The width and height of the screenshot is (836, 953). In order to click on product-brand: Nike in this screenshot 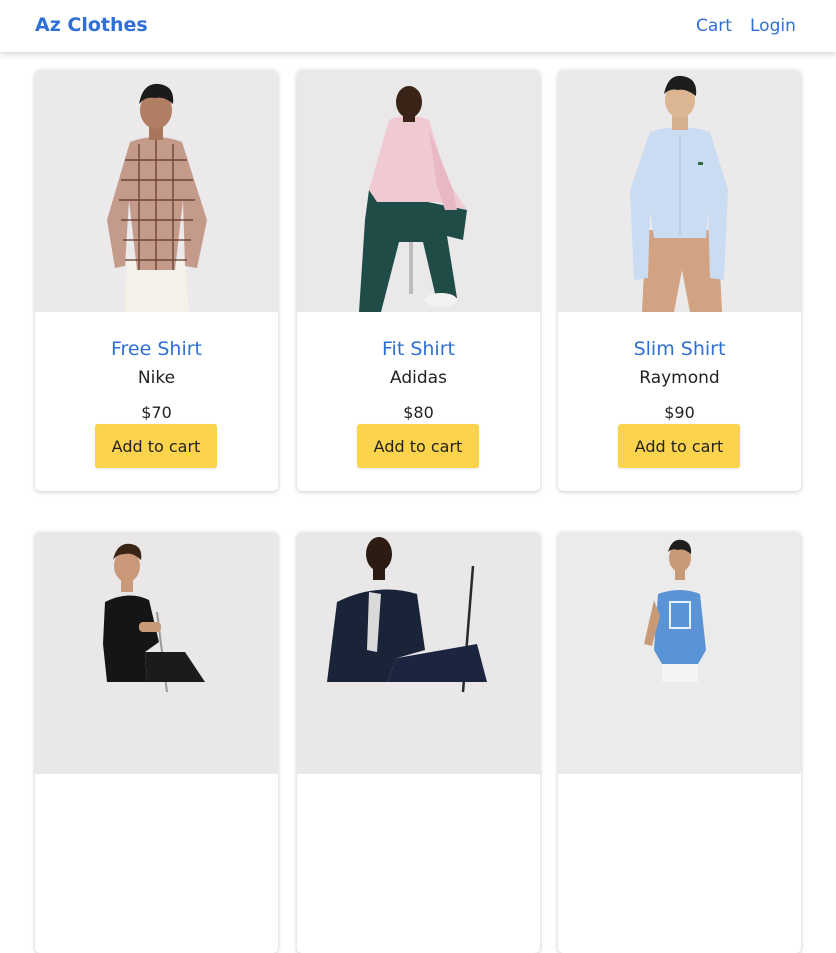, I will do `click(156, 378)`.